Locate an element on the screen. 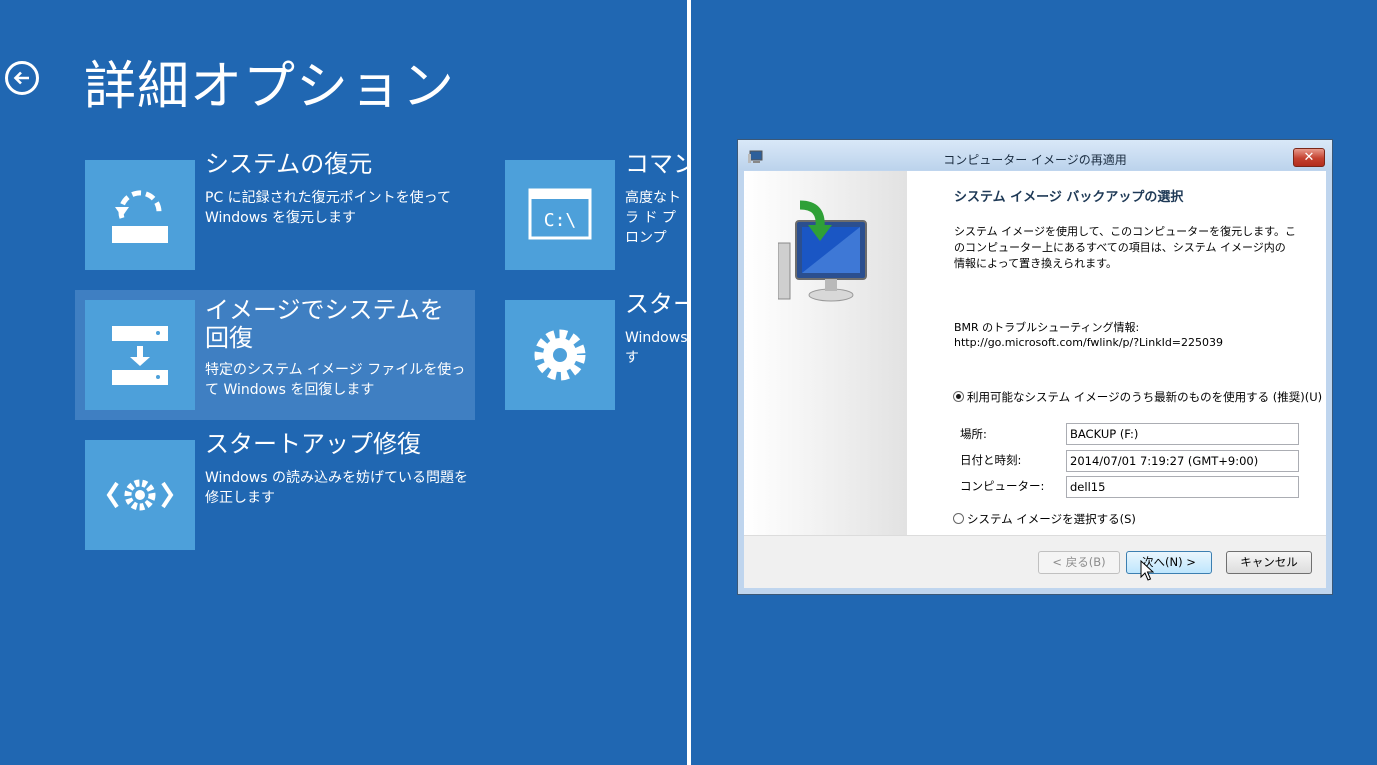 The width and height of the screenshot is (1377, 765). option-title: コマン is located at coordinates (656, 164).